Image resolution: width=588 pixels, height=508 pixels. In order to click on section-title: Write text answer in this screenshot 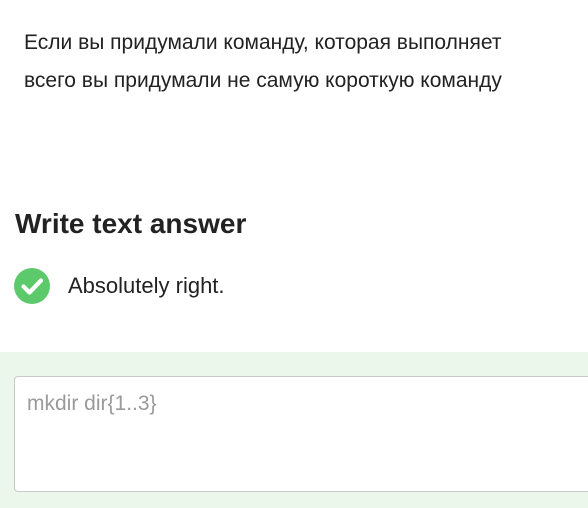, I will do `click(131, 223)`.